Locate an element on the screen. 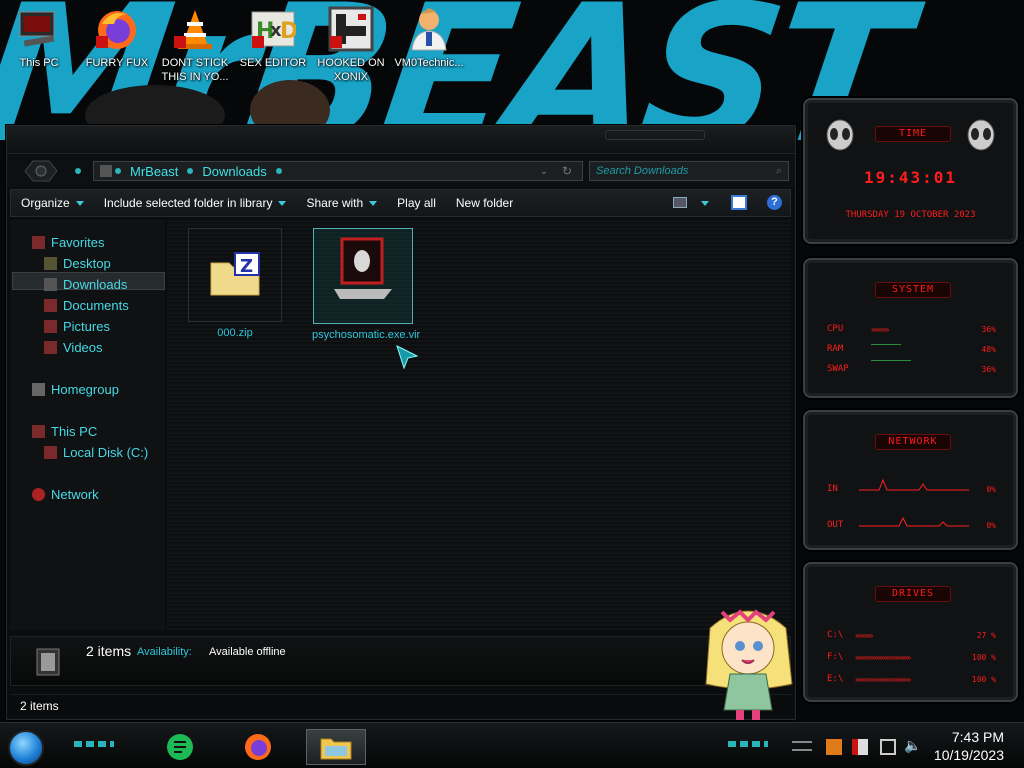 This screenshot has height=768, width=1024. nav-label: Downloads is located at coordinates (95, 284).